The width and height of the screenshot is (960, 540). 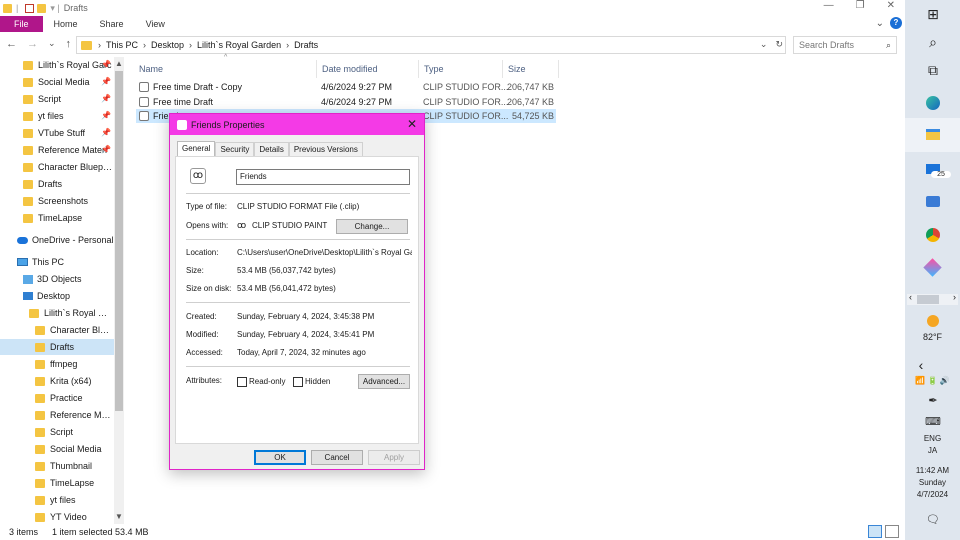 What do you see at coordinates (57, 347) in the screenshot?
I see `sidebar-item-drafts: Drafts` at bounding box center [57, 347].